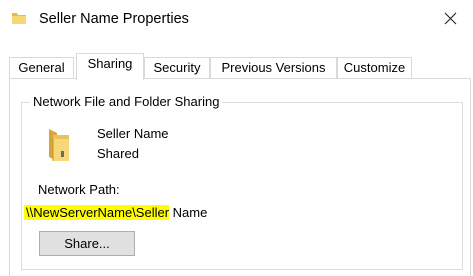 This screenshot has width=473, height=276. I want to click on window-title: Seller Name Properties, so click(114, 19).